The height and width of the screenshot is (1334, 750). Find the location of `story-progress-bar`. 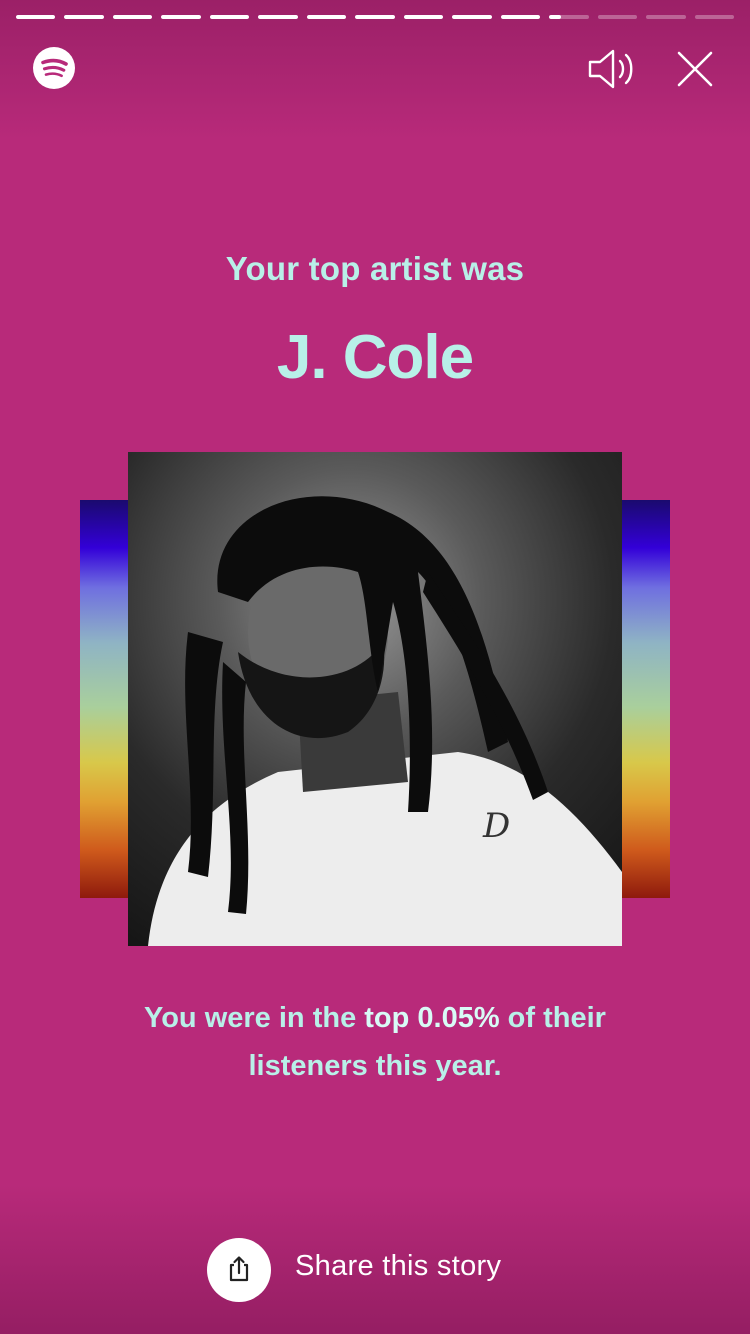

story-progress-bar is located at coordinates (375, 17).